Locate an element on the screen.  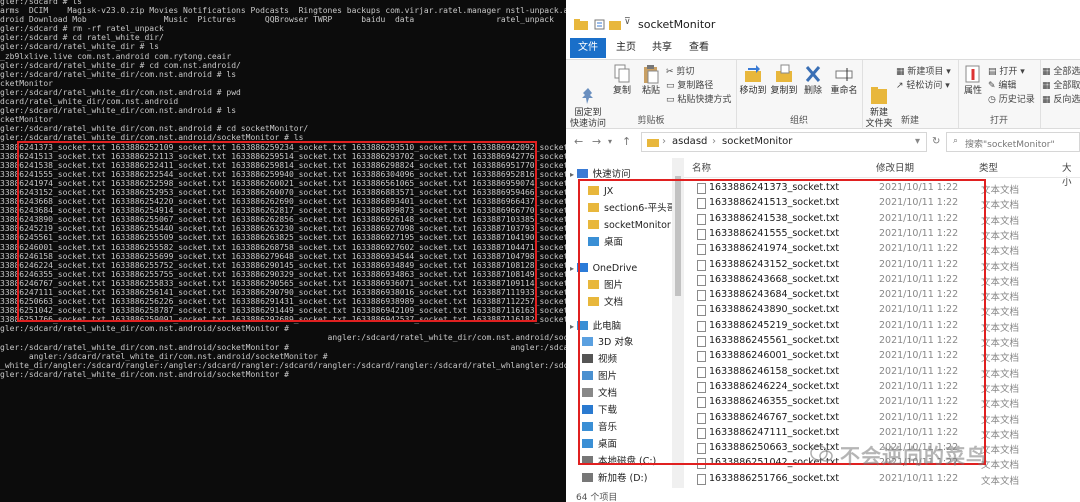
rename-button: 重命名 is located at coordinates (844, 80).